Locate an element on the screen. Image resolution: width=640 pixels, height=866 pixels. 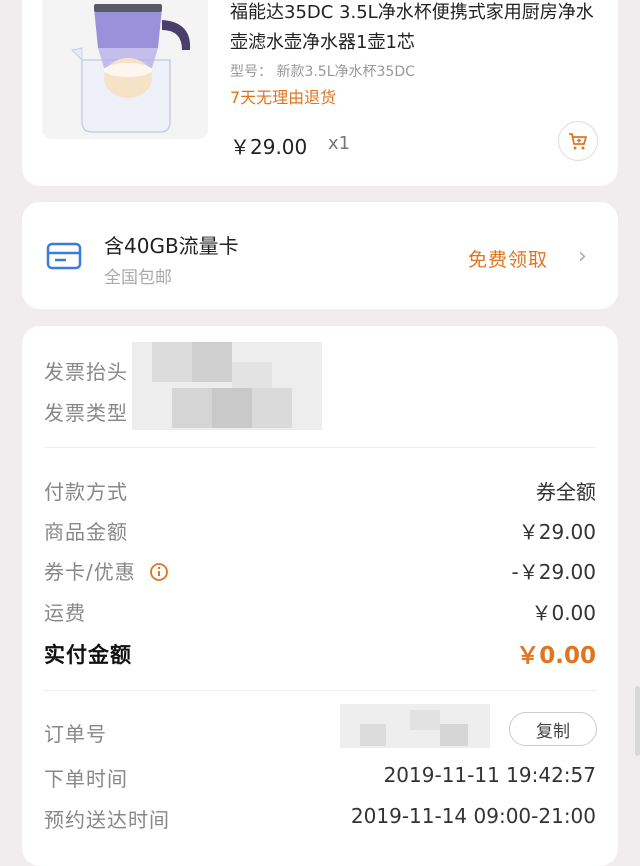
cart-plus-icon is located at coordinates (578, 141).